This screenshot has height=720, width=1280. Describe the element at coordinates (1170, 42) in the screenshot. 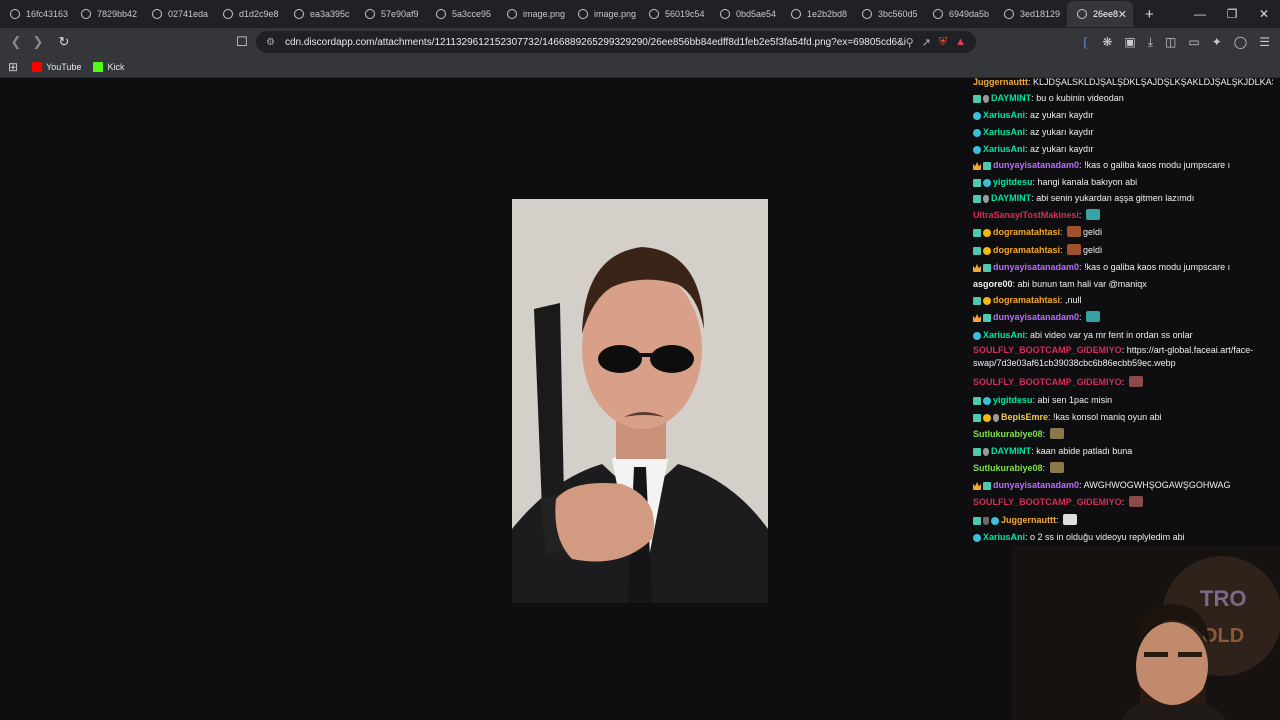

I see `sidebar-icon: ◫` at that location.